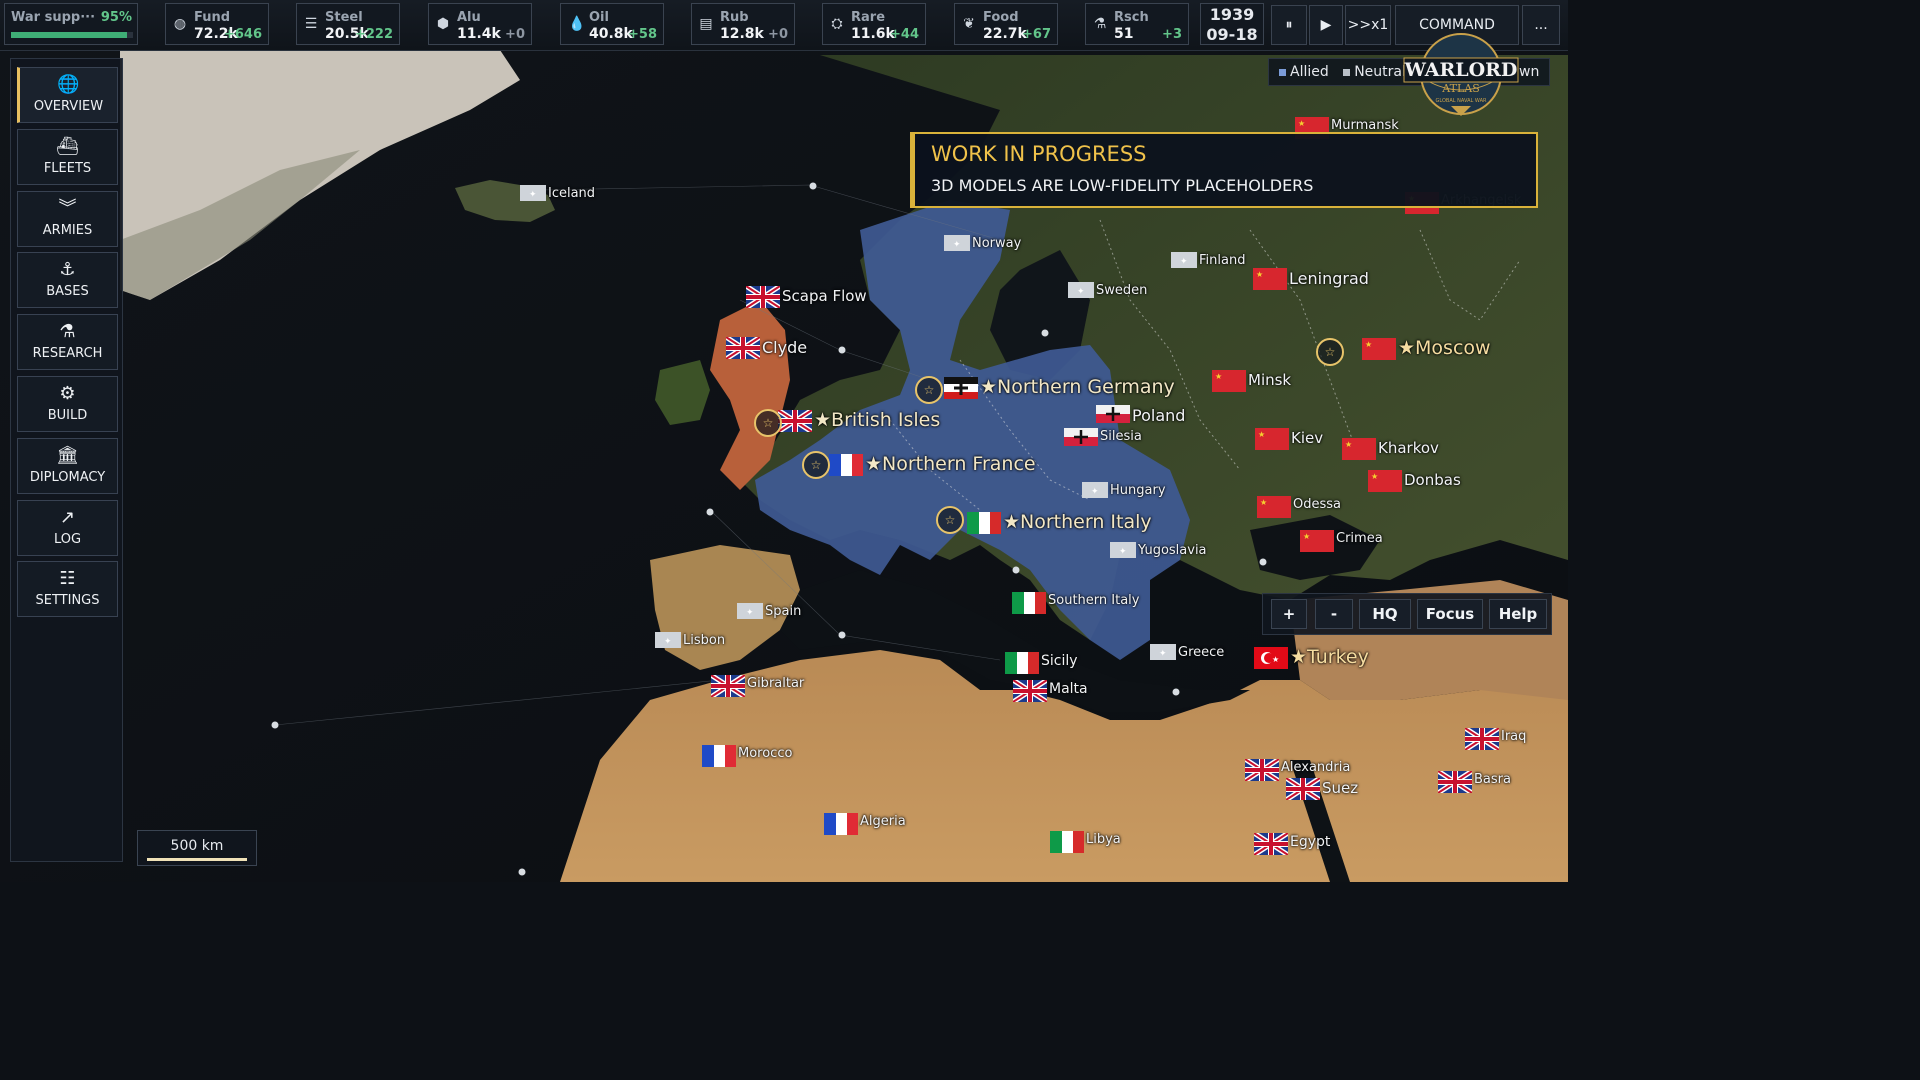 This screenshot has height=1080, width=1920. I want to click on resource-rsch: ⚗ Rsch 51 +3, so click(1137, 24).